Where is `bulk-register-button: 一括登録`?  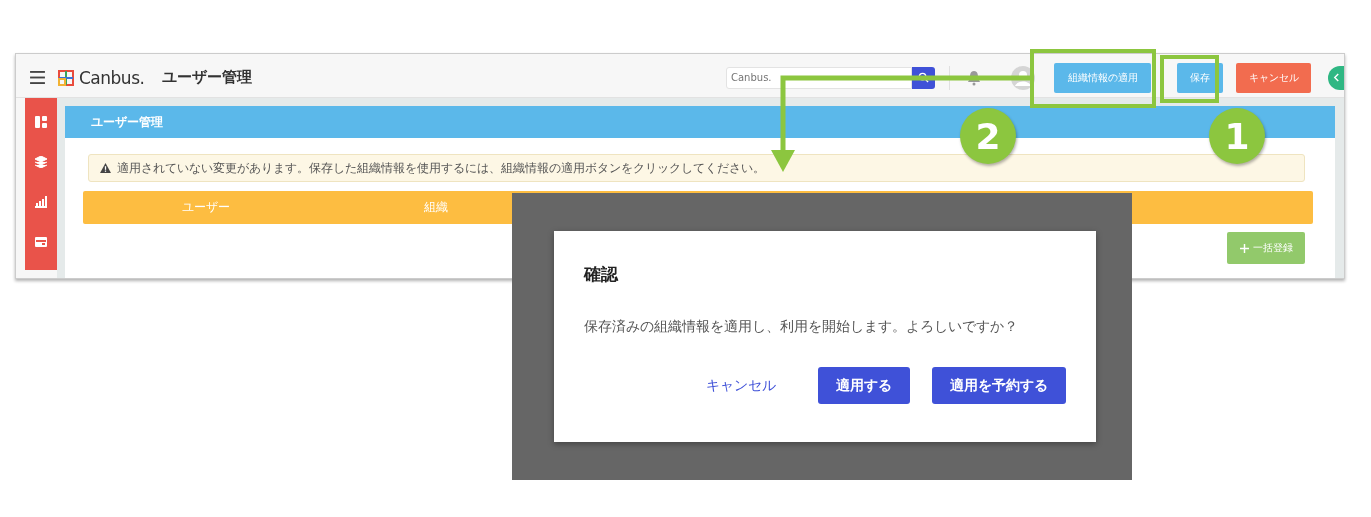
bulk-register-button: 一括登録 is located at coordinates (1266, 248).